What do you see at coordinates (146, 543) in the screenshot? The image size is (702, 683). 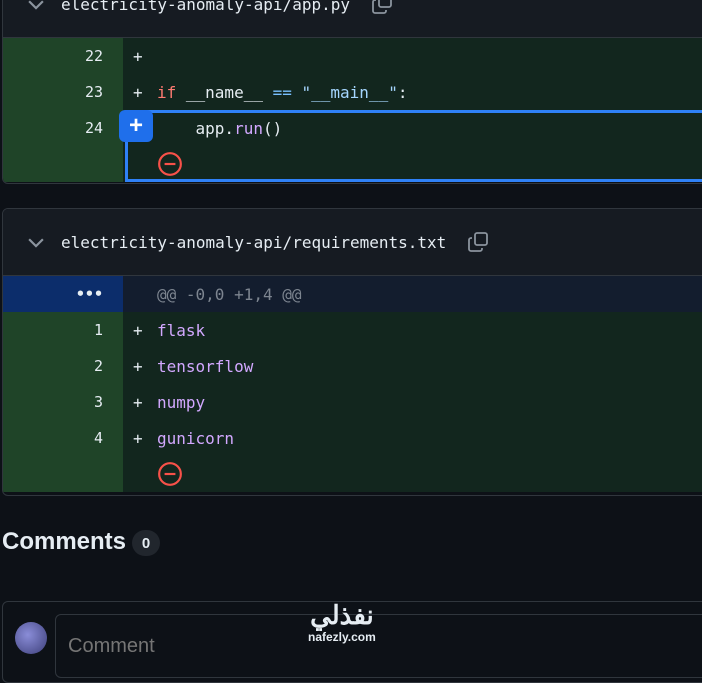 I see `comments-count-badge: 0` at bounding box center [146, 543].